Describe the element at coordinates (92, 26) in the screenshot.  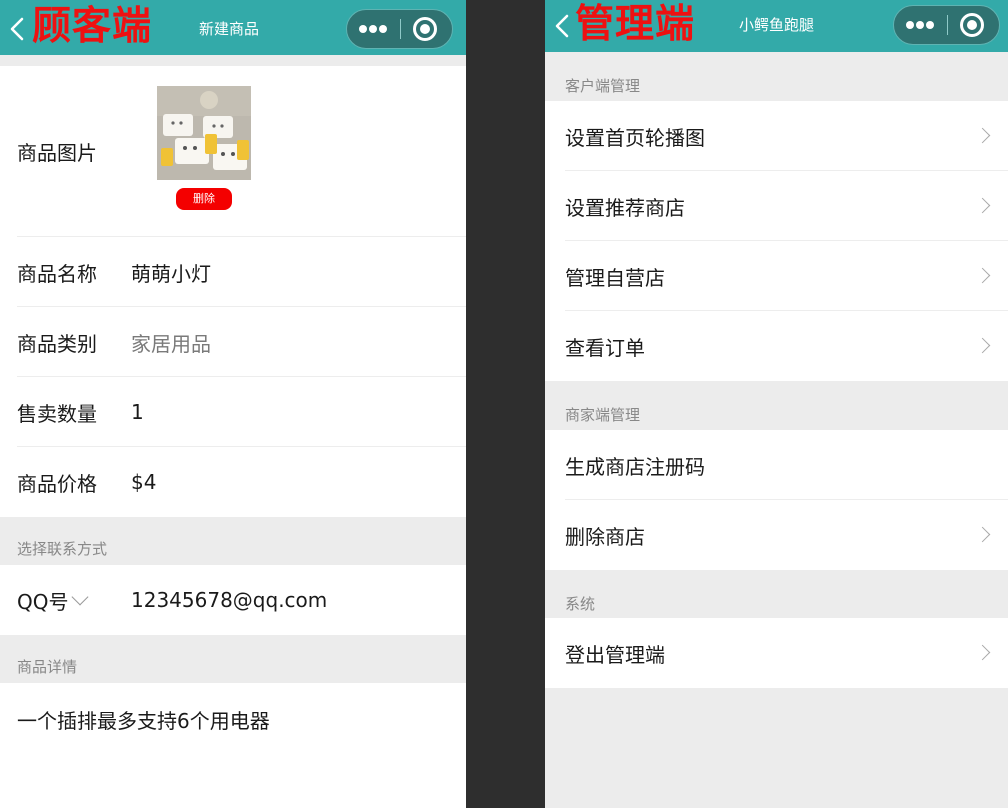
I see `customer-role-label: 顾客端` at that location.